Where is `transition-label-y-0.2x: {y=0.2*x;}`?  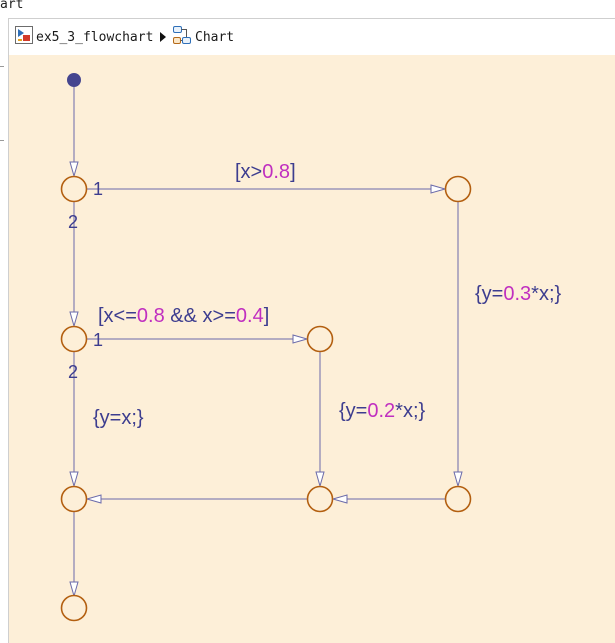
transition-label-y-0.2x: {y=0.2*x;} is located at coordinates (382, 411).